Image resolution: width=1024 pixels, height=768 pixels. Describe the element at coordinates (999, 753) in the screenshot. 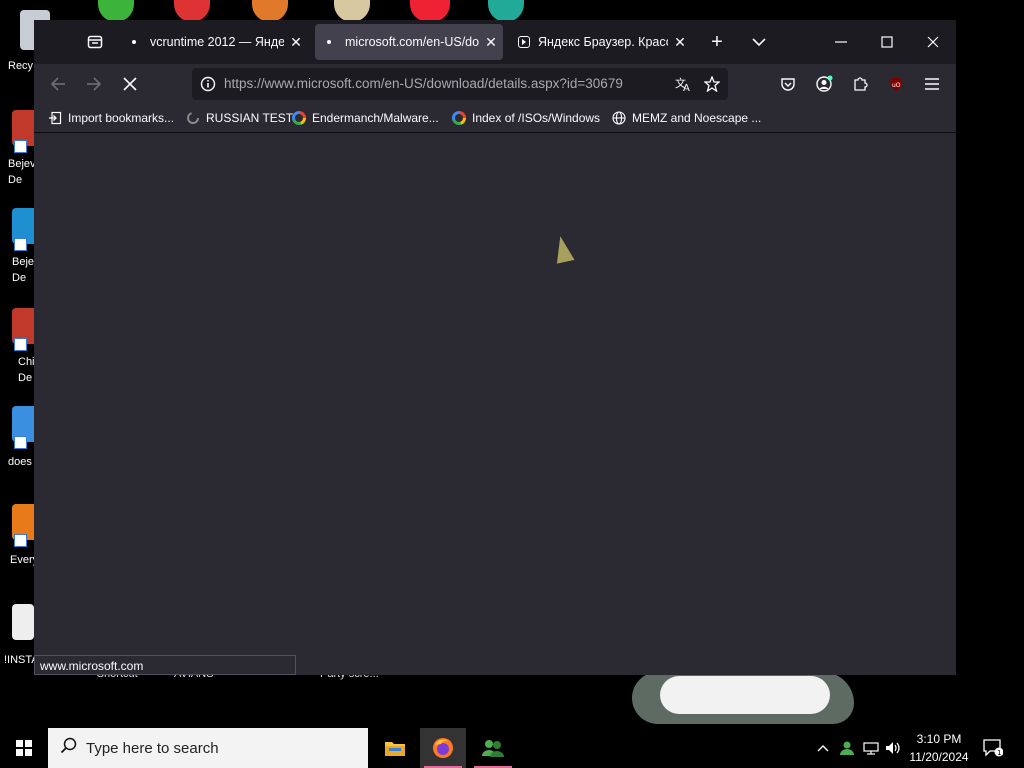

I see `notification-count: 1` at that location.